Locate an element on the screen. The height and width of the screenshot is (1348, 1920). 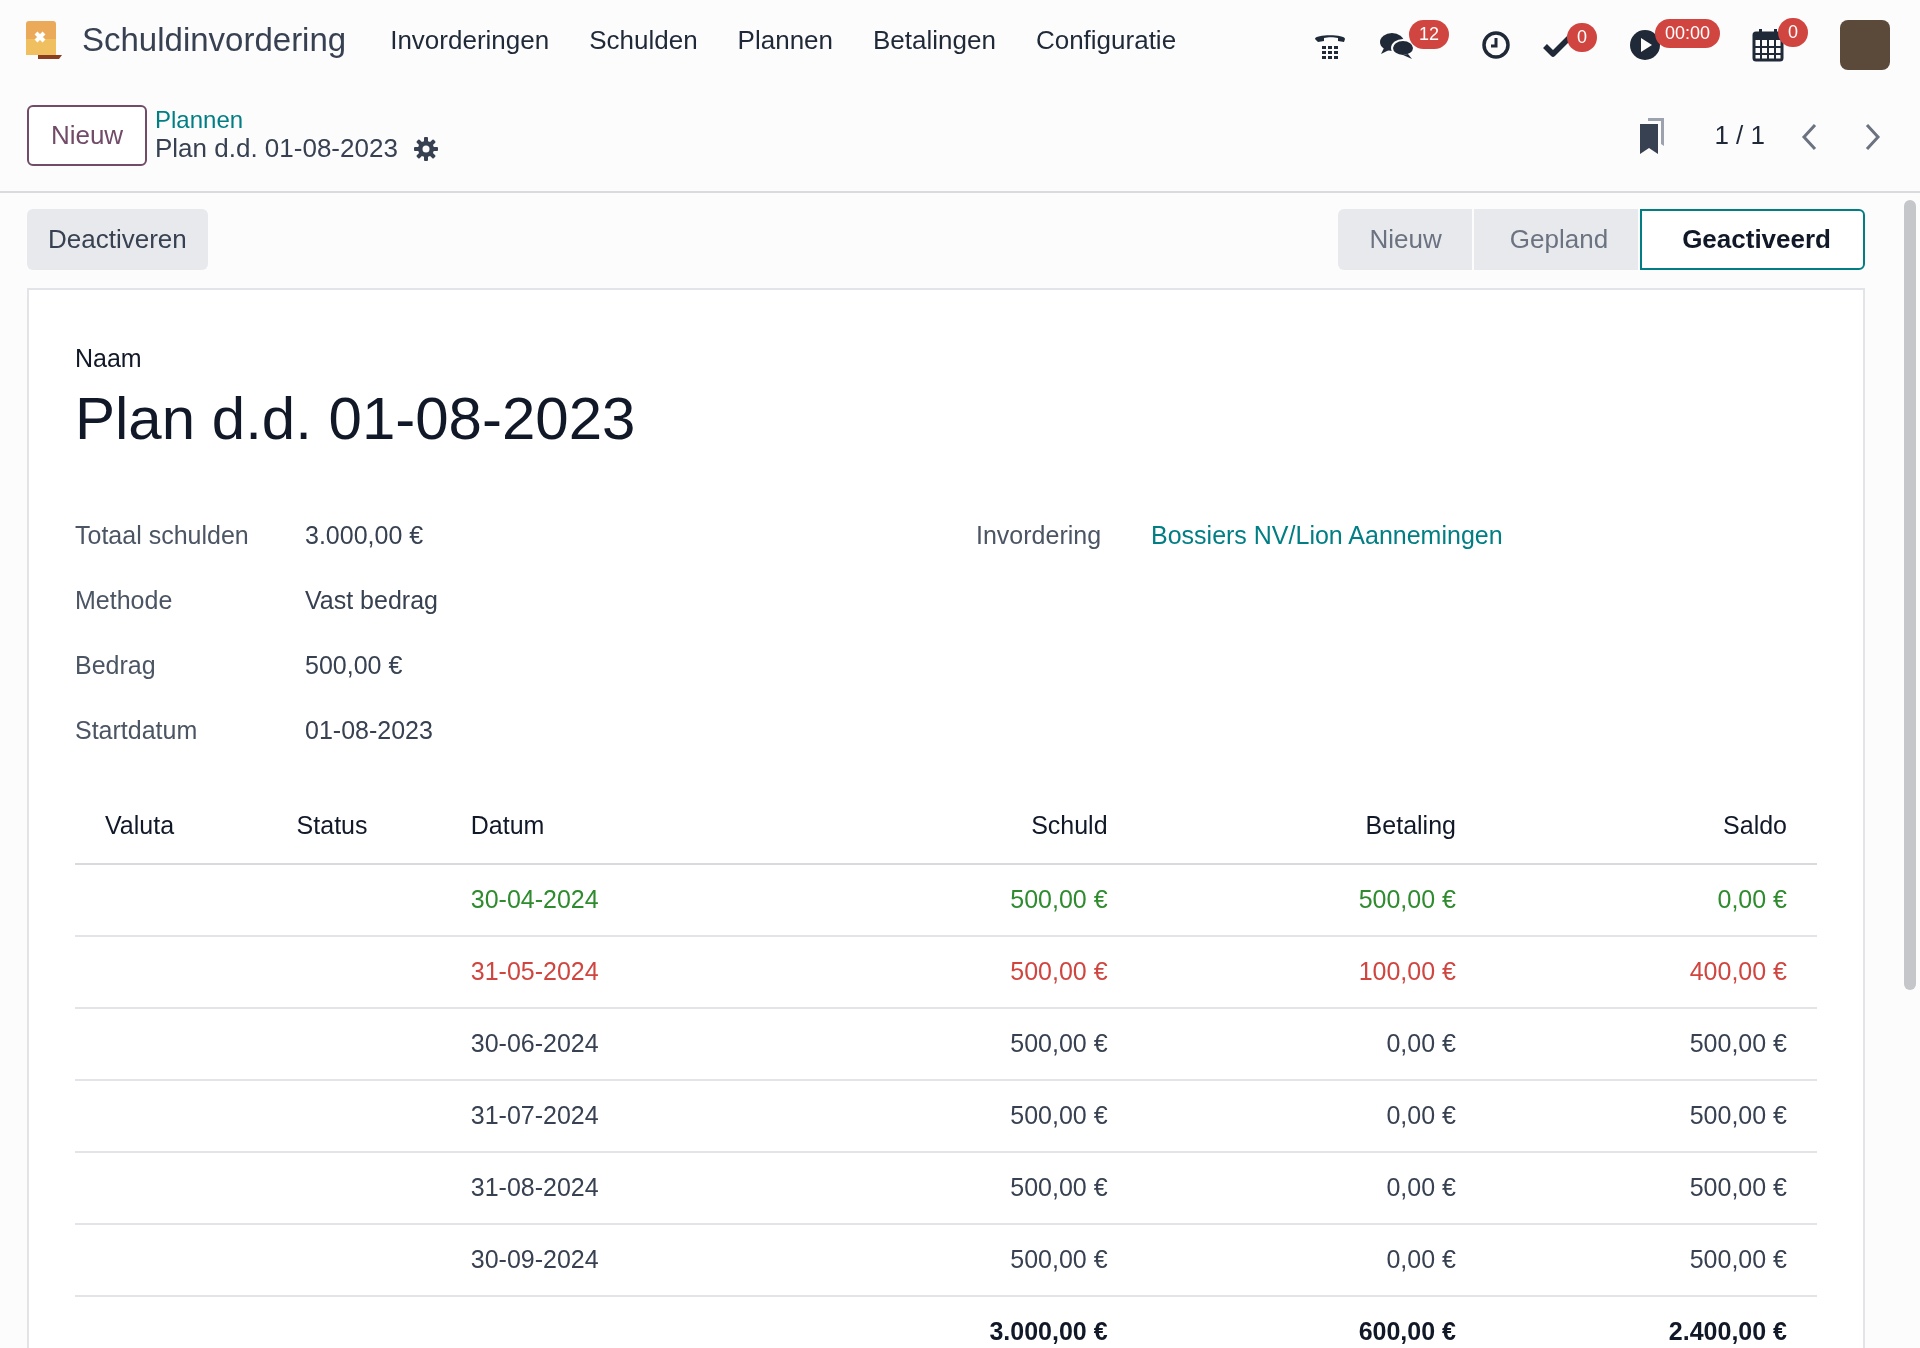
table-cell: 31-05-2024 is located at coordinates (597, 971).